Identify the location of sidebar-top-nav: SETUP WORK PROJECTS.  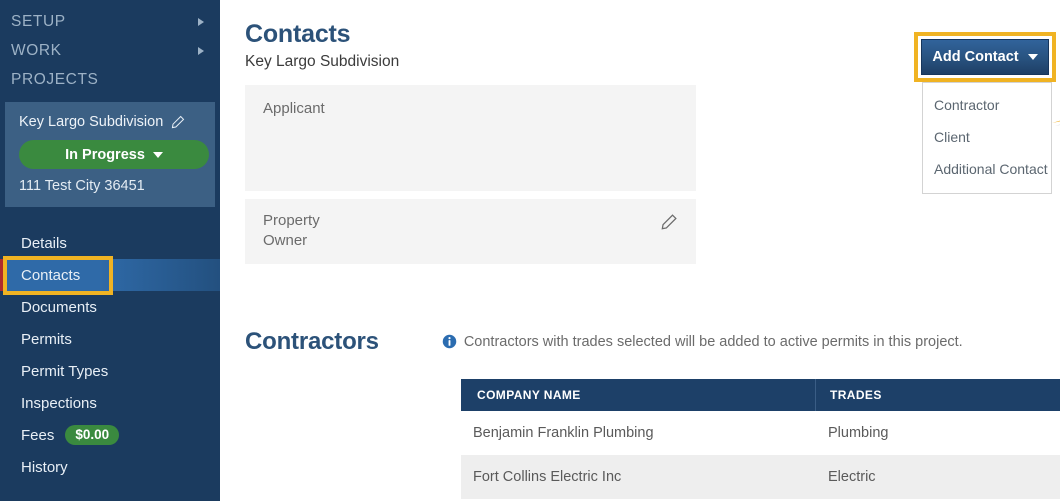
(110, 47).